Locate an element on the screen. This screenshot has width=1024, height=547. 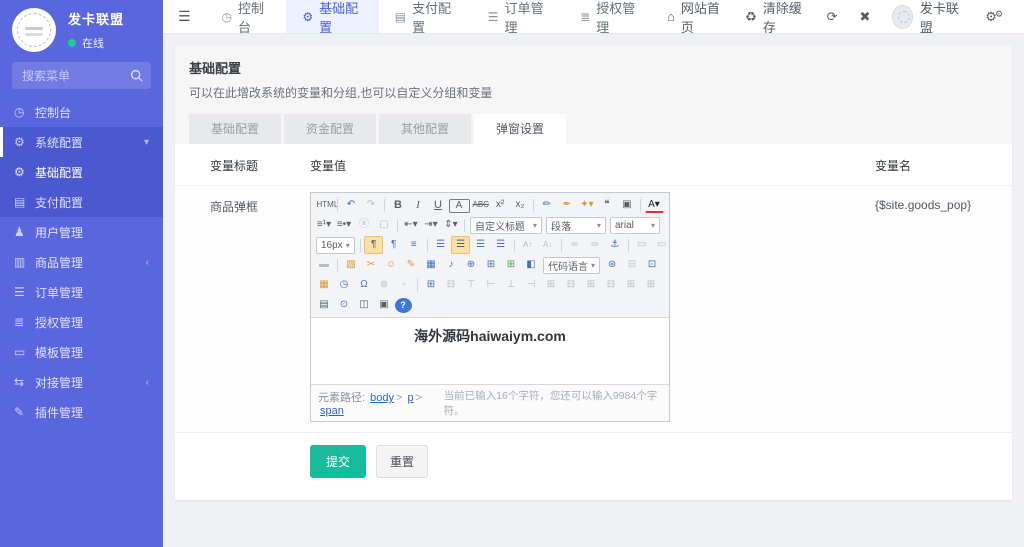
sidebar-item-integration-management: ⇆ 对接管理 ‹ is located at coordinates (81, 382).